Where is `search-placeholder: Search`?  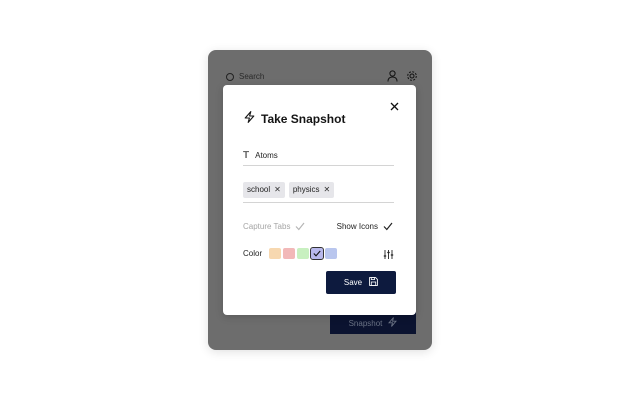 search-placeholder: Search is located at coordinates (252, 76).